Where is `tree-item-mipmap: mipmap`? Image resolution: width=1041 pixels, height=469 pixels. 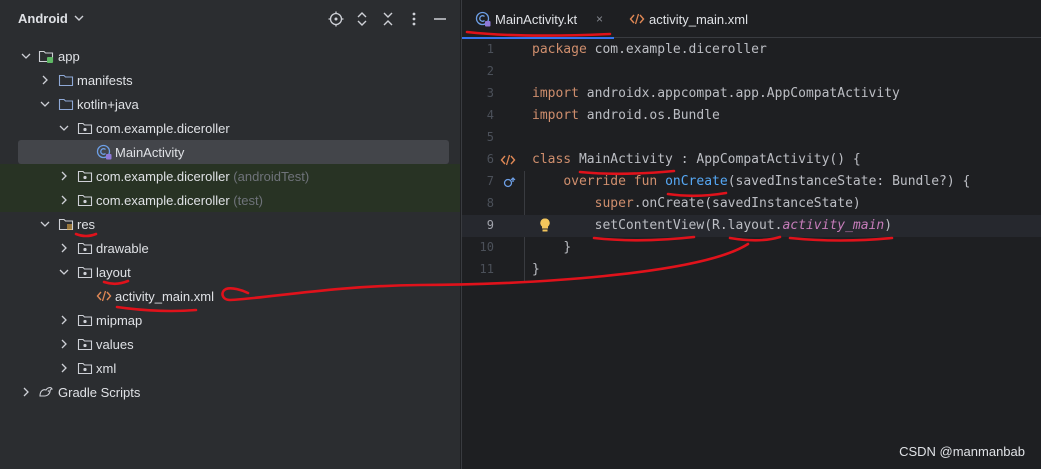 tree-item-mipmap: mipmap is located at coordinates (230, 320).